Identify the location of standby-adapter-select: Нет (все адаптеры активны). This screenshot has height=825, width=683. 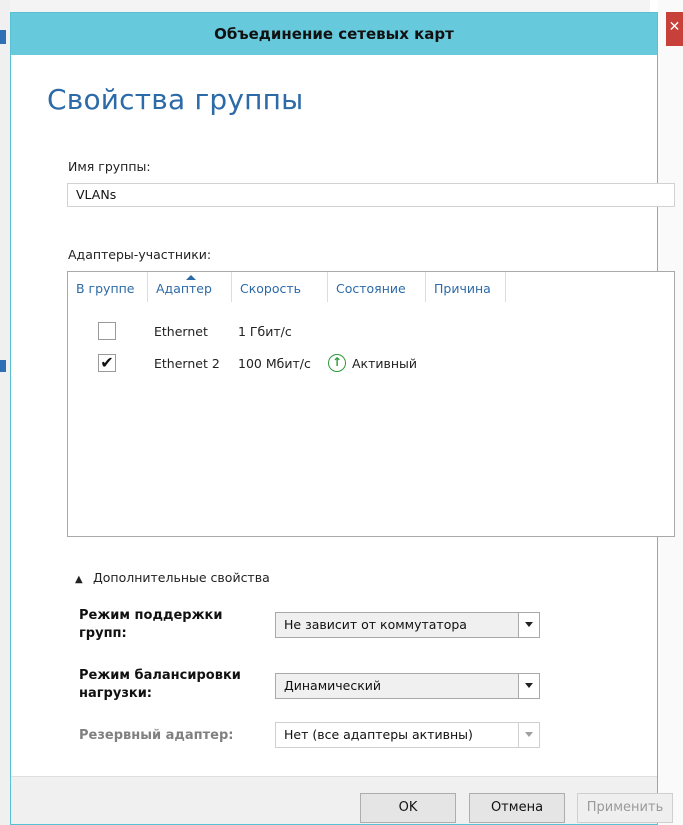
(407, 735).